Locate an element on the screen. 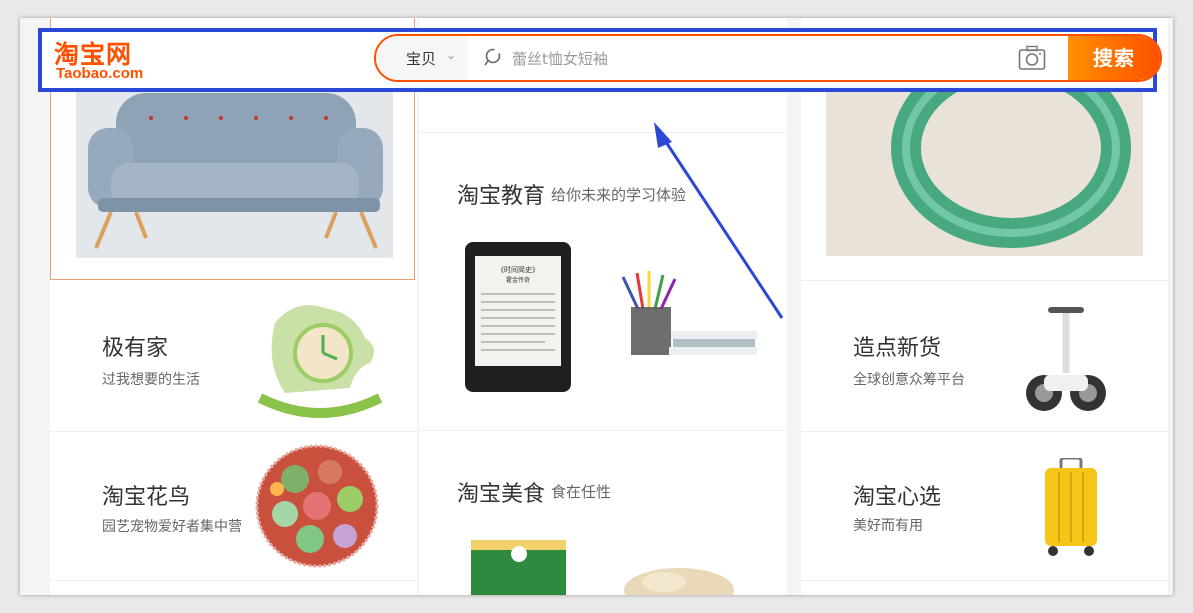 This screenshot has height=613, width=1193. xinxuan-title: 淘宝心选 is located at coordinates (897, 497).